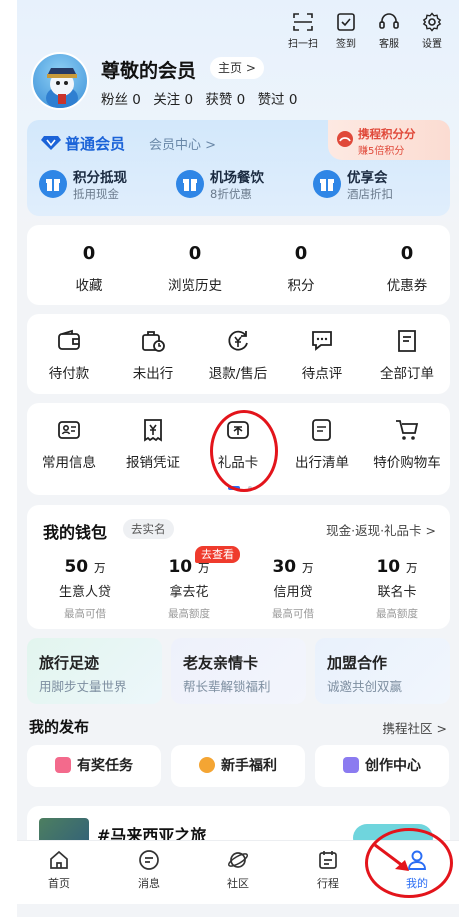 The image size is (475, 917). I want to click on counters-card: 0 收藏 0 浏览历史 0 积分 0 优惠券, so click(238, 265).